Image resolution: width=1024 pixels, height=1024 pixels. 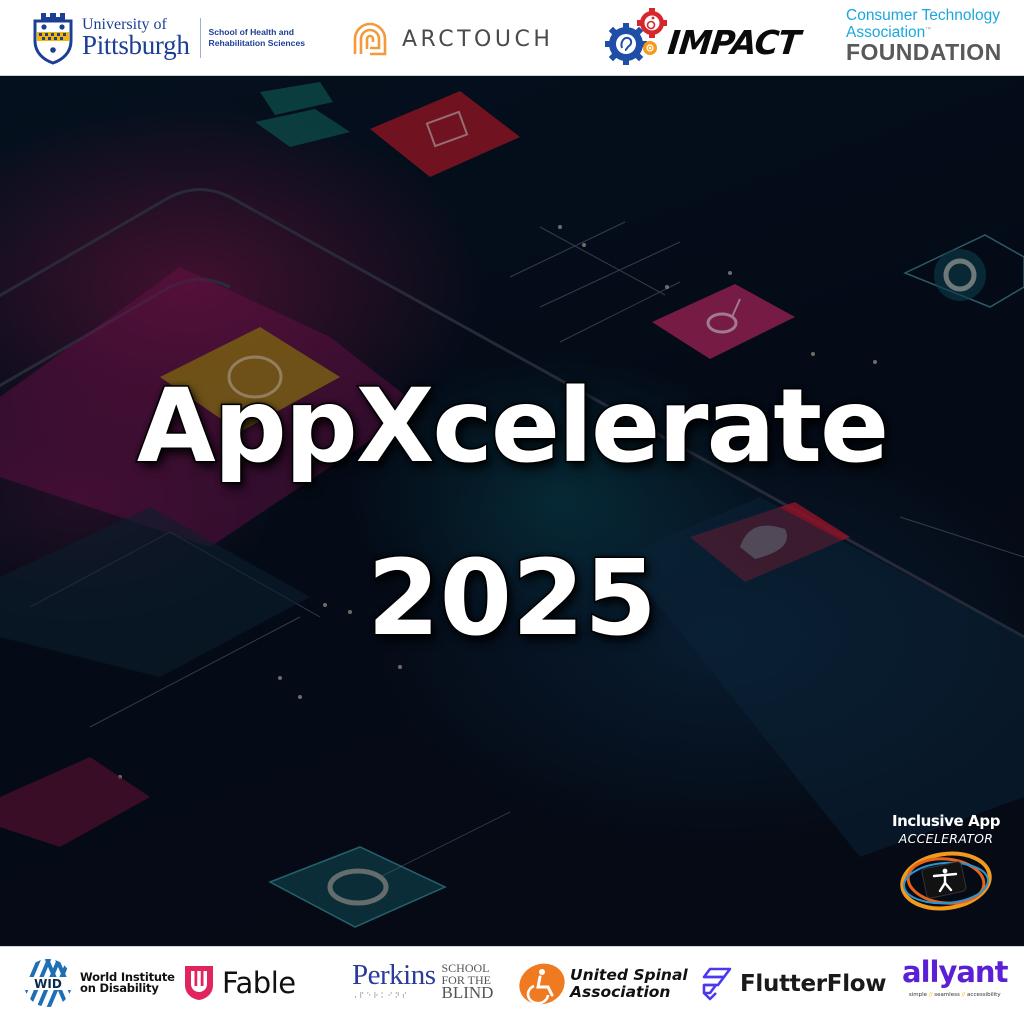 I want to click on allyant-tagline: simple // seamless // accessibility, so click(x=954, y=995).